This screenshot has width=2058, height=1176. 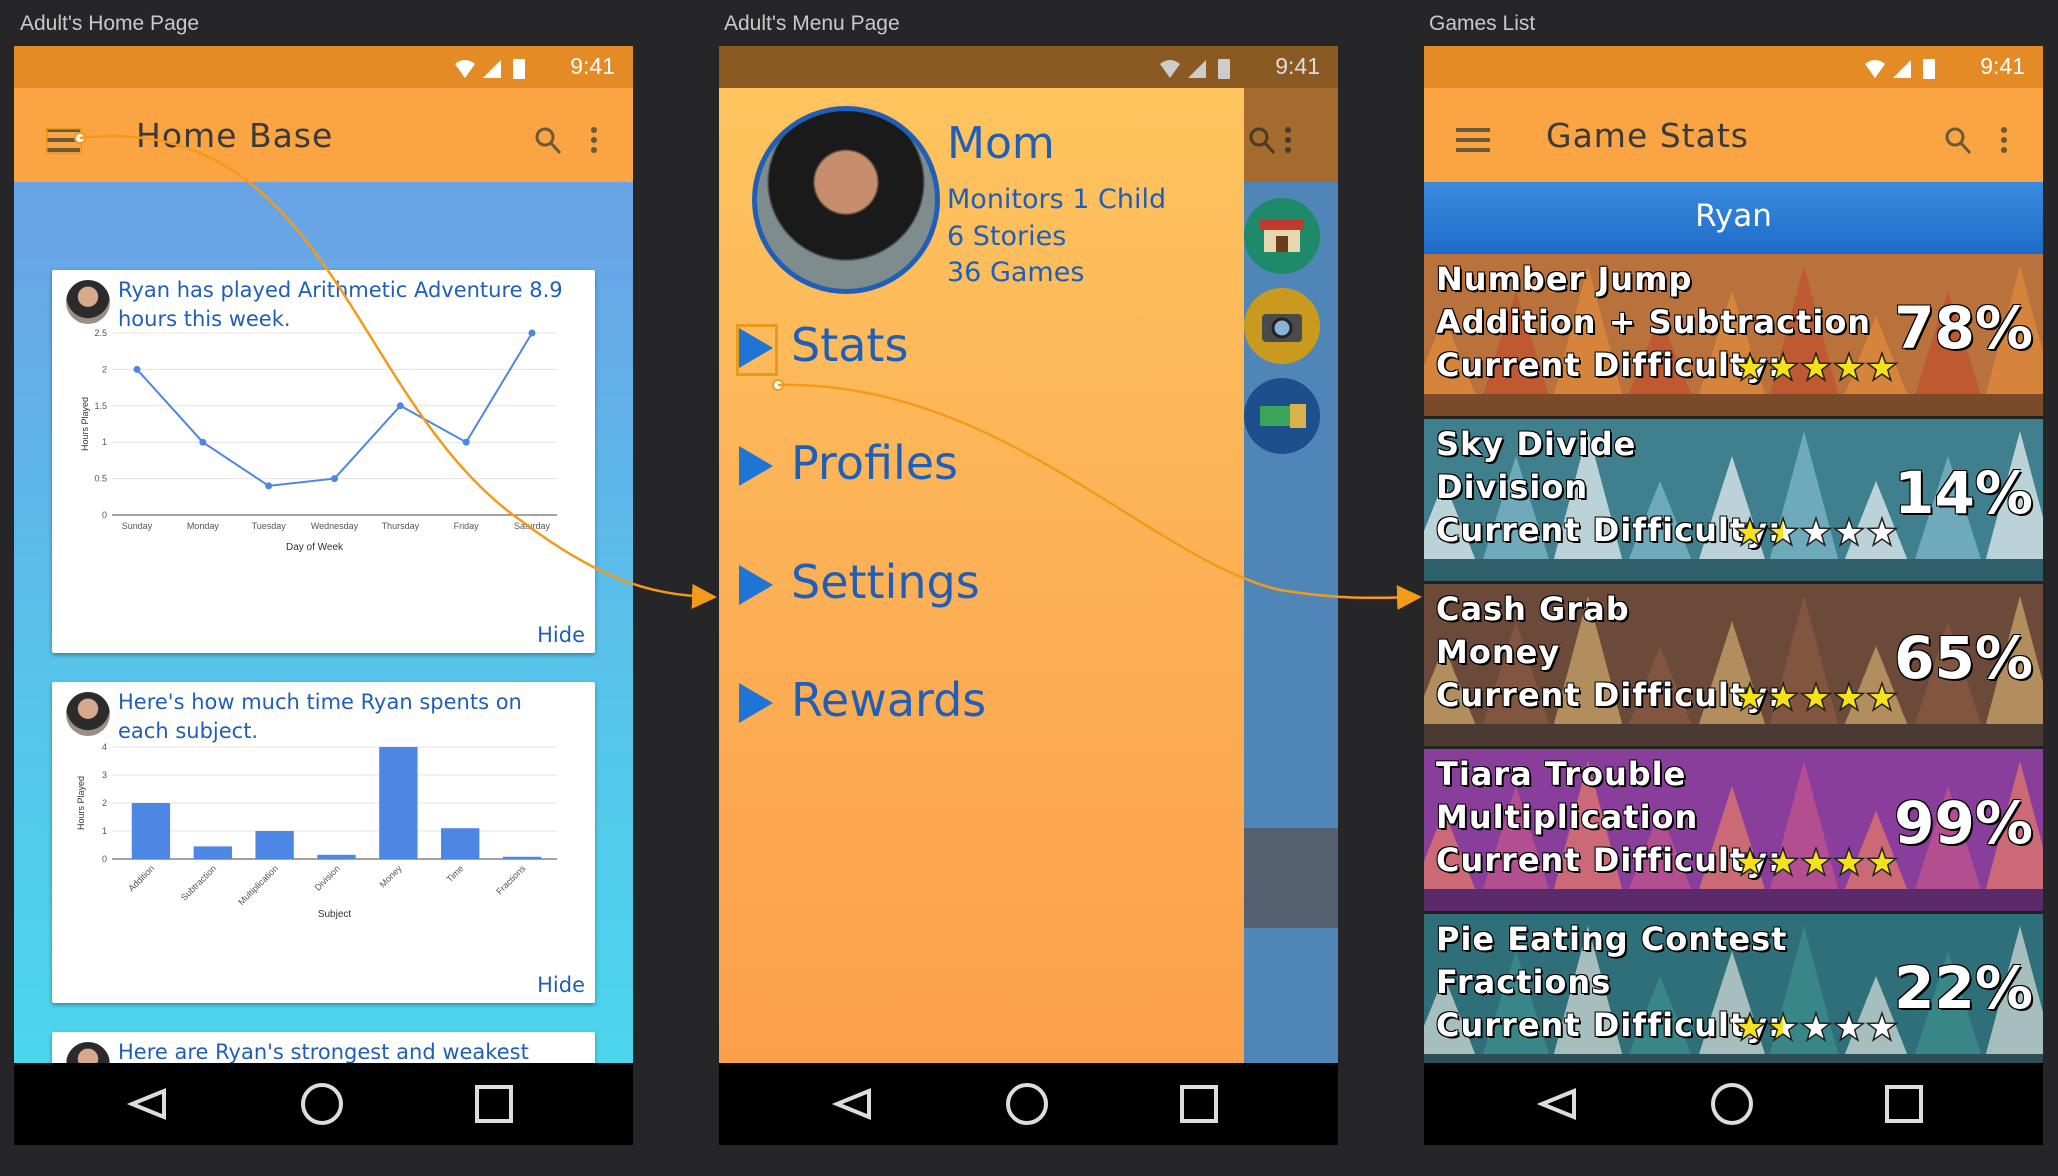 I want to click on system-nav-bar, so click(x=1733, y=1104).